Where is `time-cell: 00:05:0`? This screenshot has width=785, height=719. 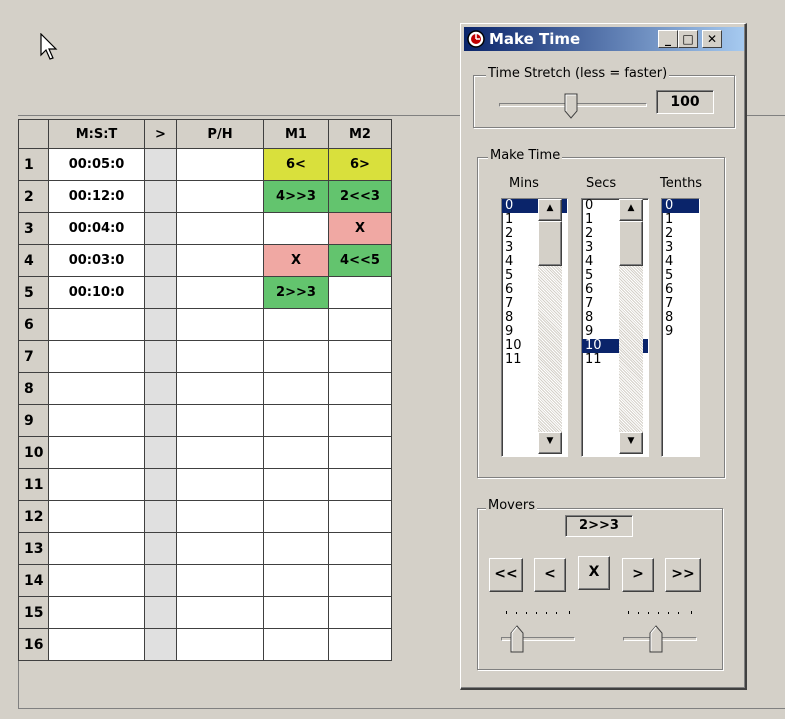
time-cell: 00:05:0 is located at coordinates (96, 164).